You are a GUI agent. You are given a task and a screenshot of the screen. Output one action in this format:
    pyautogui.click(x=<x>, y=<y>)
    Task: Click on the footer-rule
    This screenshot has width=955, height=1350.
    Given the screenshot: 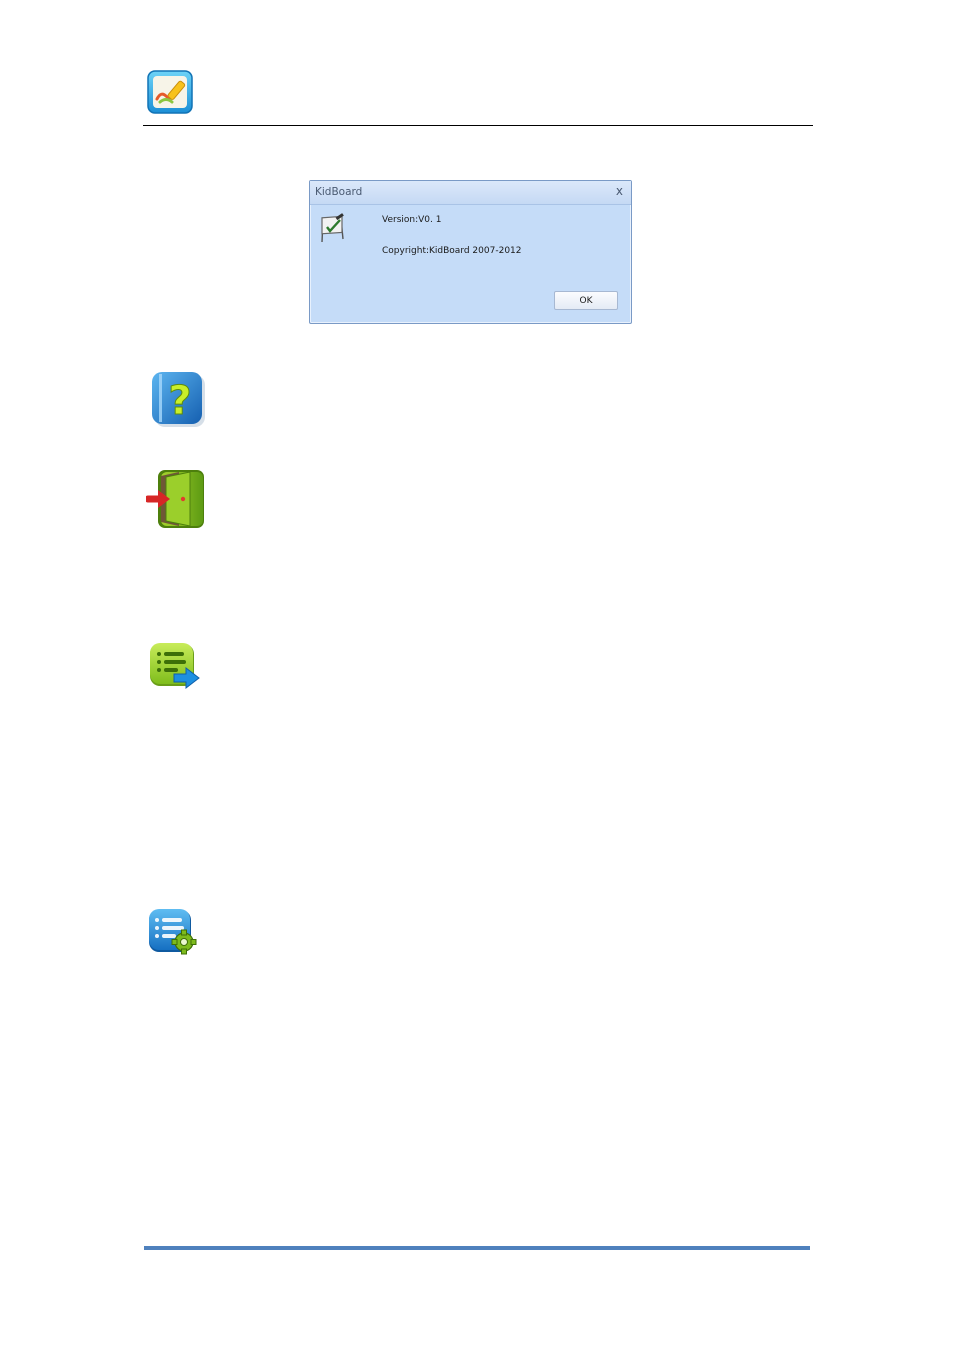 What is the action you would take?
    pyautogui.click(x=477, y=1248)
    